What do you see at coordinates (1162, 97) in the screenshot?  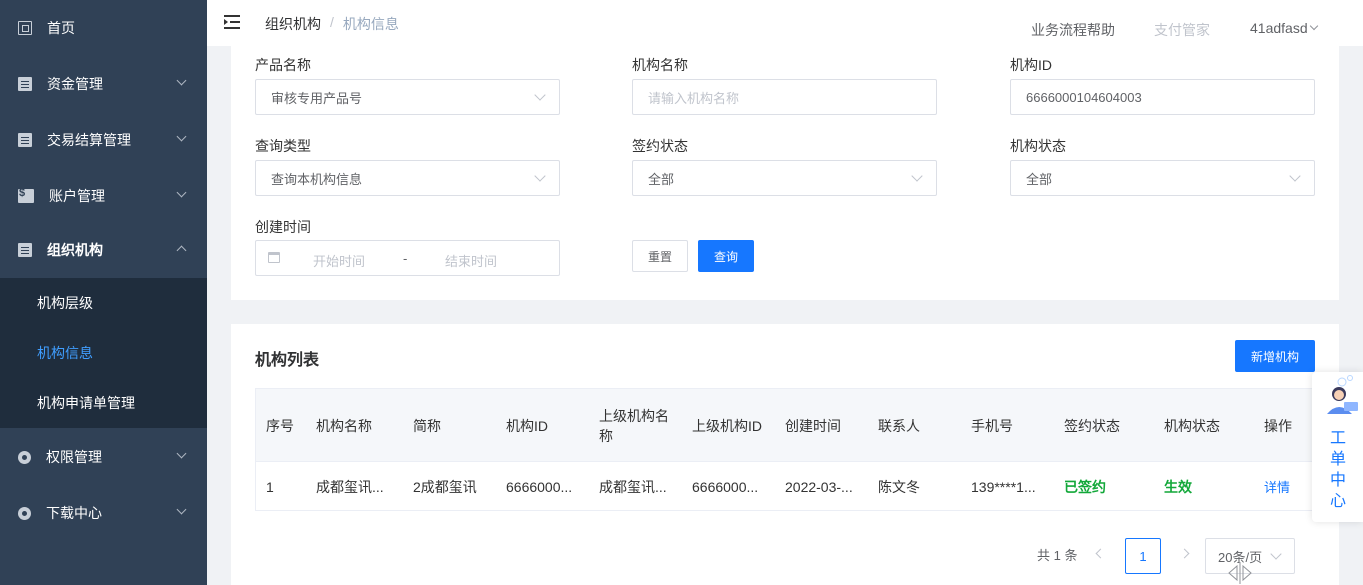 I see `org-id-input: 6666000104604003` at bounding box center [1162, 97].